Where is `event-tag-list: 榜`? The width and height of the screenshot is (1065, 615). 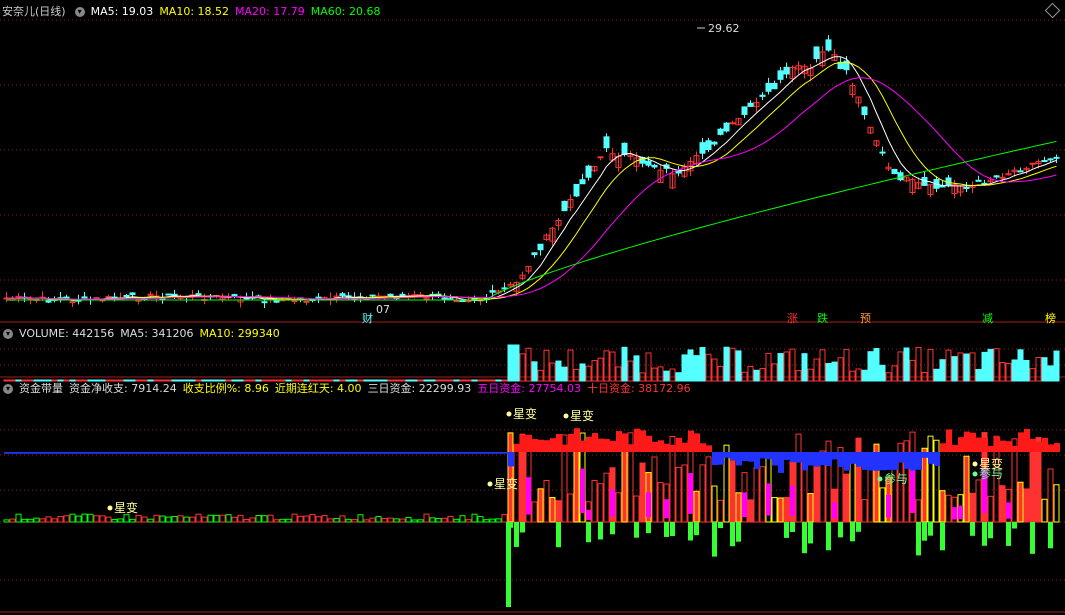 event-tag-list: 榜 is located at coordinates (1050, 319).